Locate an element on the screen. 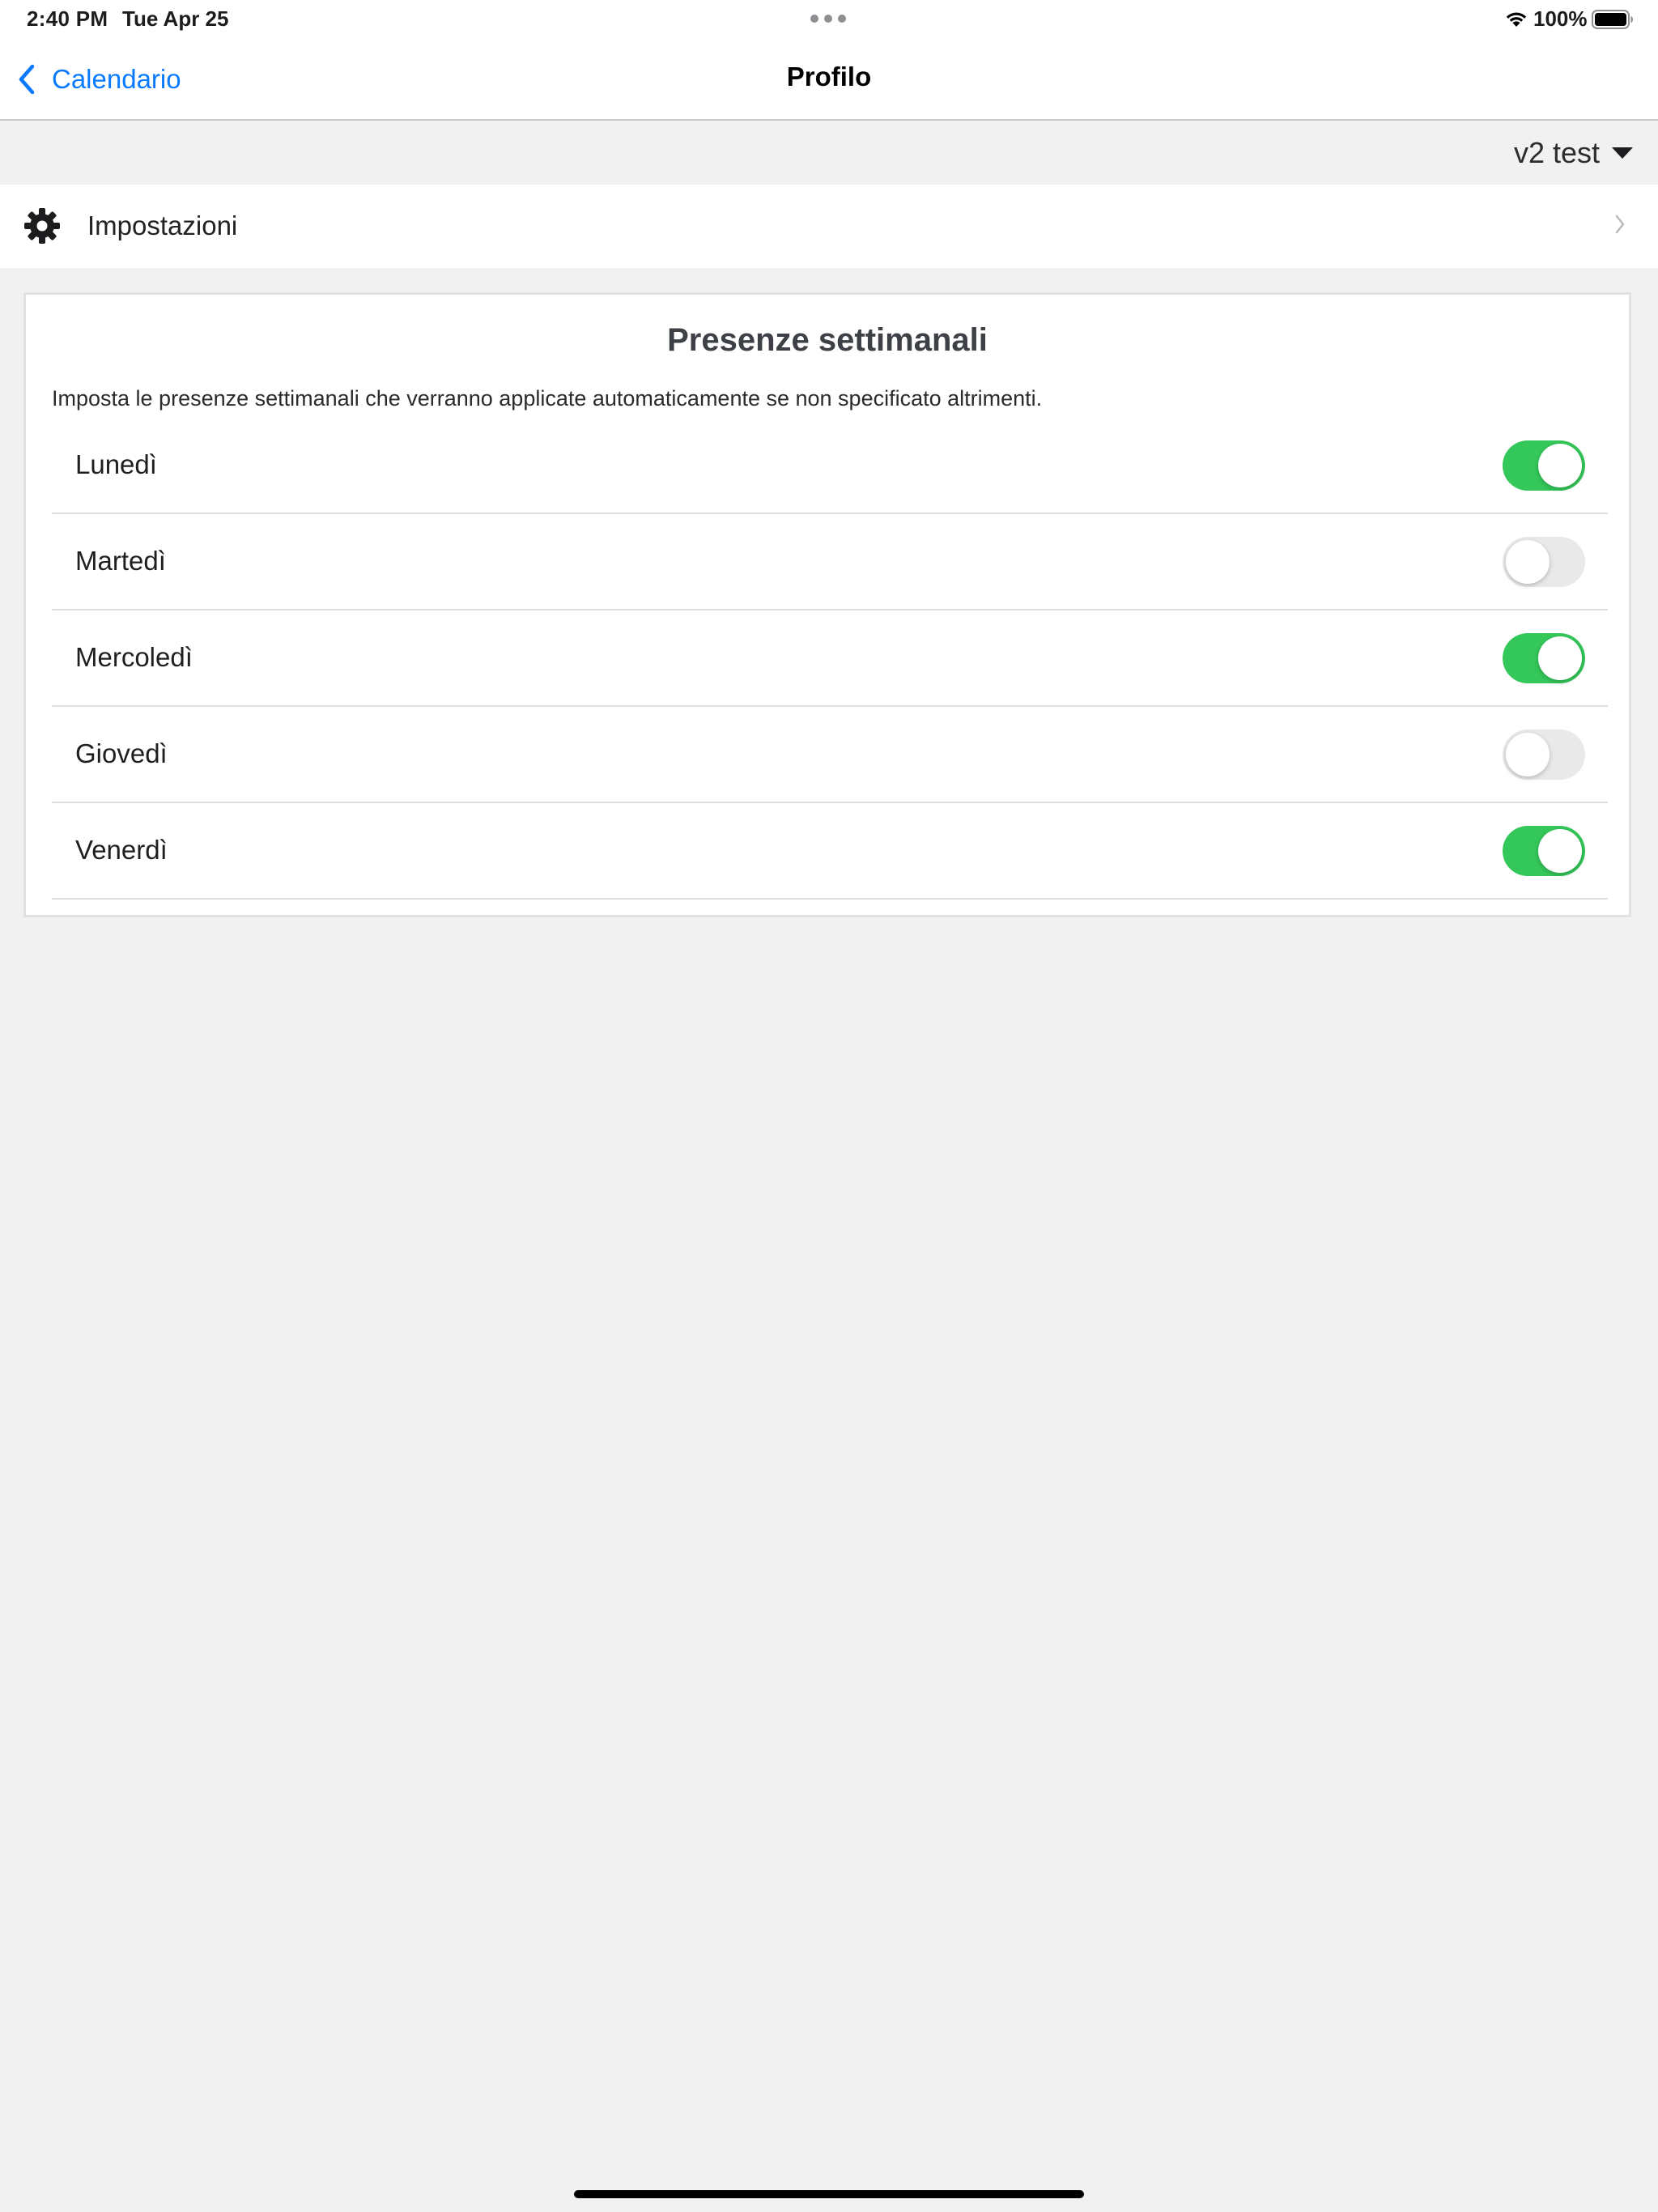 This screenshot has width=1658, height=2212. settings-row: Impostazioni is located at coordinates (829, 227).